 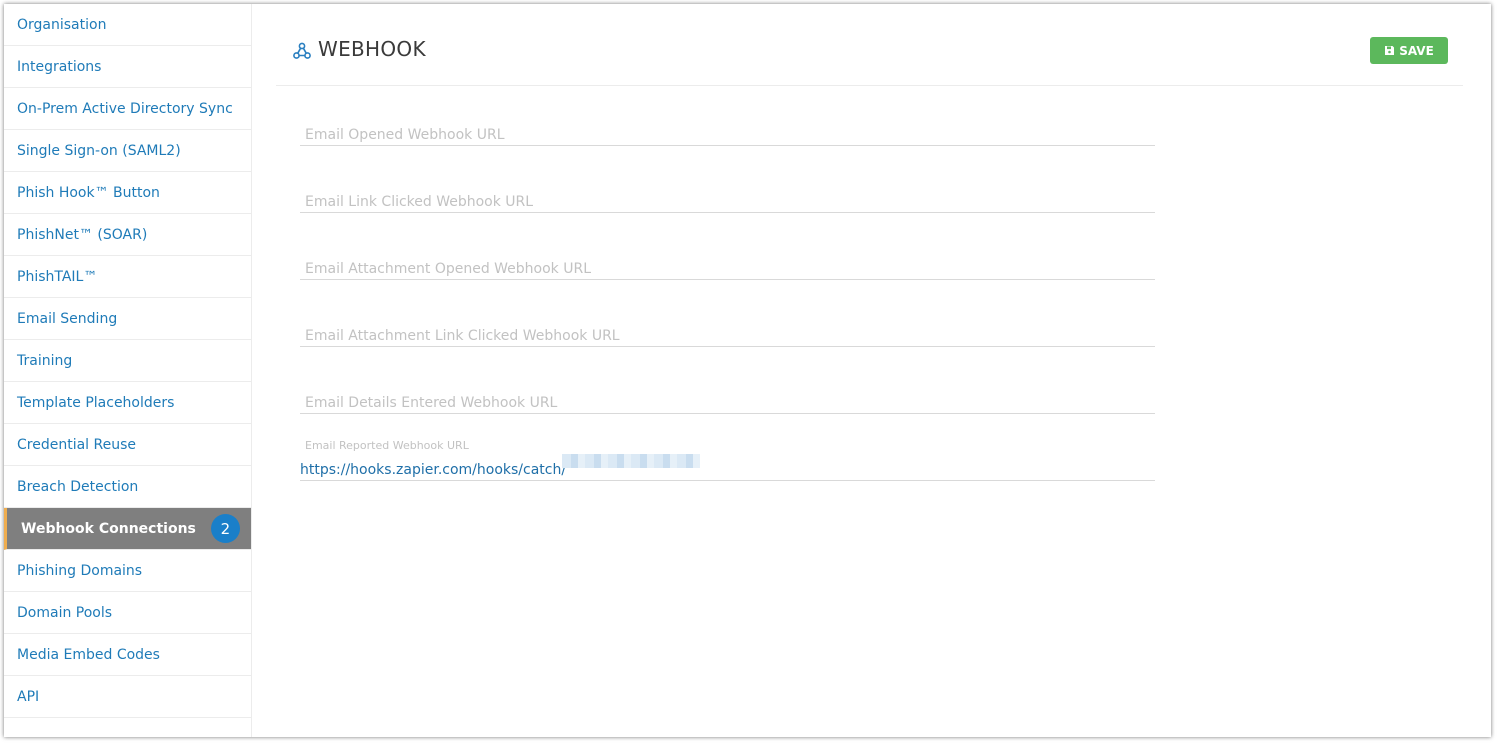 I want to click on sidebar-item-label: PhishNet™ (SOAR), so click(x=82, y=234).